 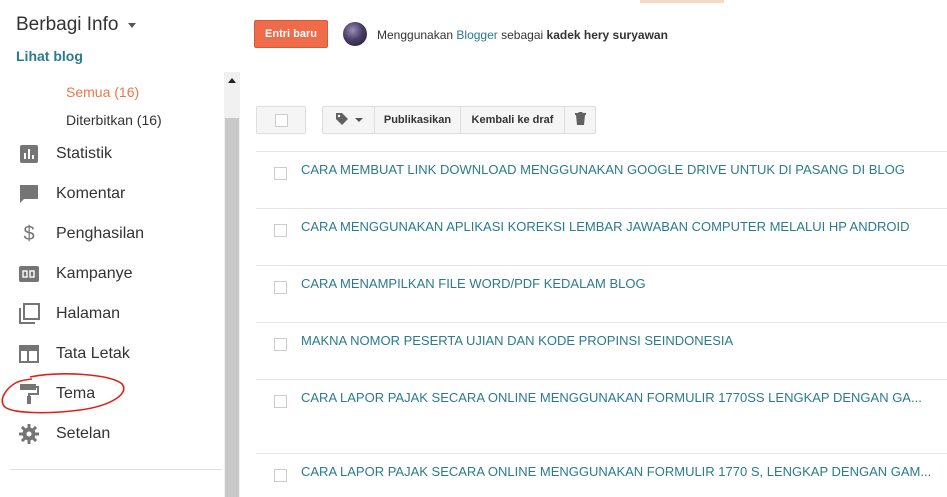 I want to click on sidebar-item-label: Komentar, so click(x=91, y=193).